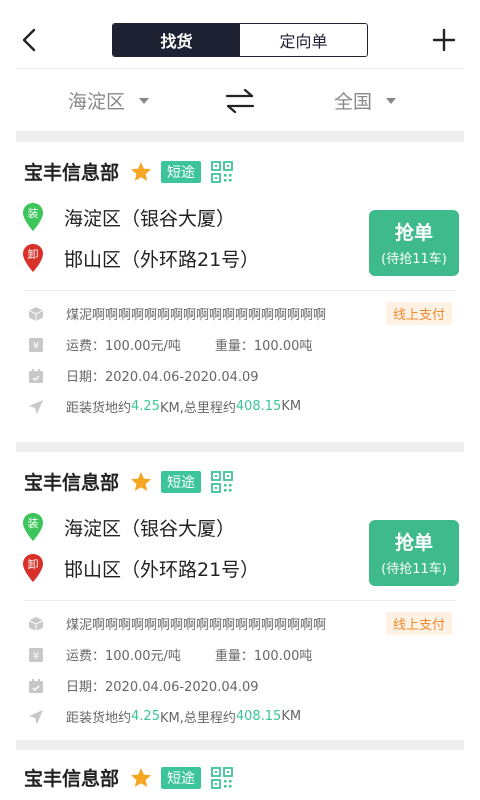 The image size is (480, 800). I want to click on back-icon, so click(30, 40).